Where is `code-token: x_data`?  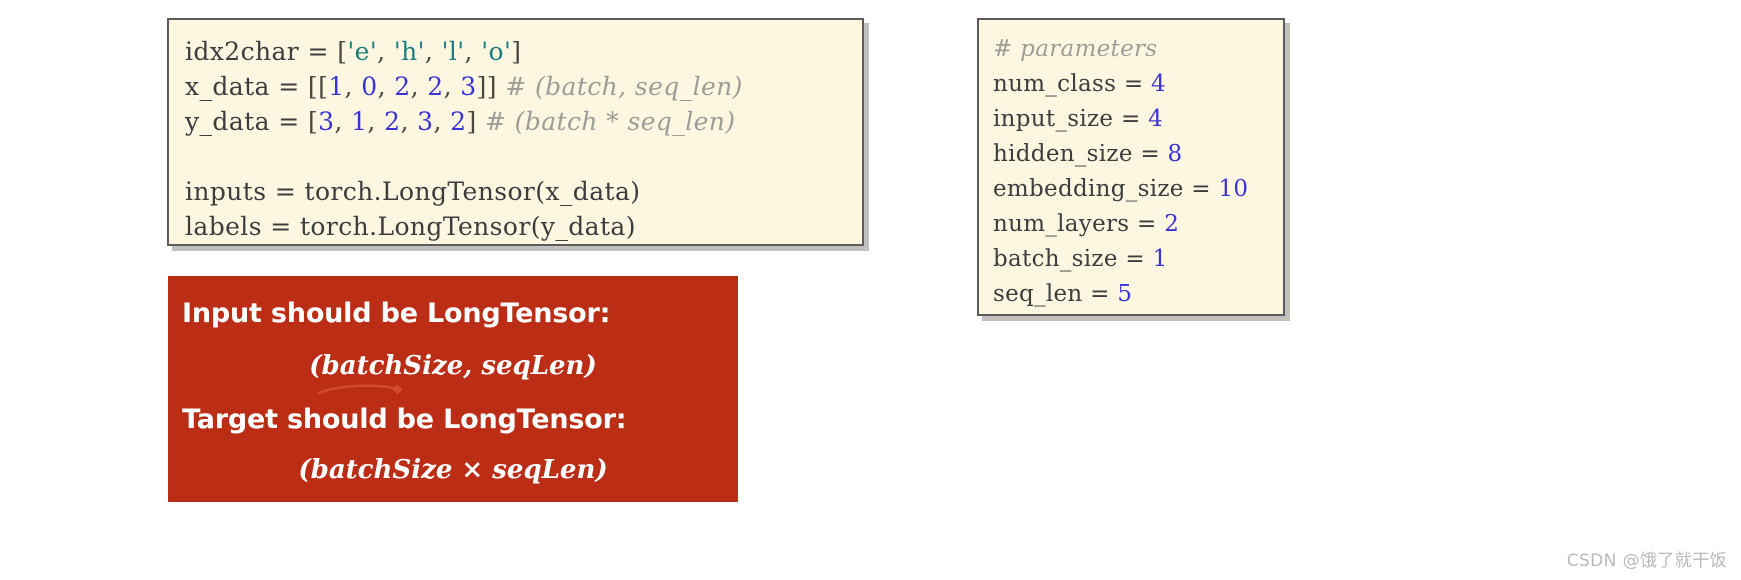 code-token: x_data is located at coordinates (232, 86).